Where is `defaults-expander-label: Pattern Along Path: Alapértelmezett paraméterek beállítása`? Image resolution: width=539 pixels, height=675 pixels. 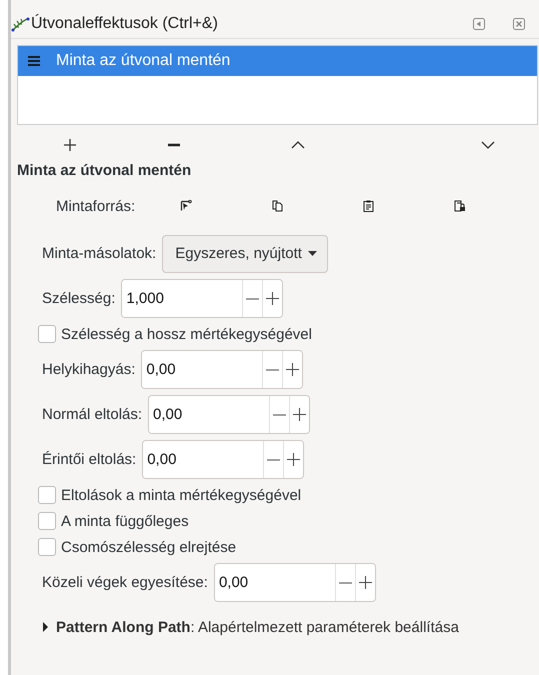
defaults-expander-label: Pattern Along Path: Alapértelmezett paraméterek beállítása is located at coordinates (257, 627).